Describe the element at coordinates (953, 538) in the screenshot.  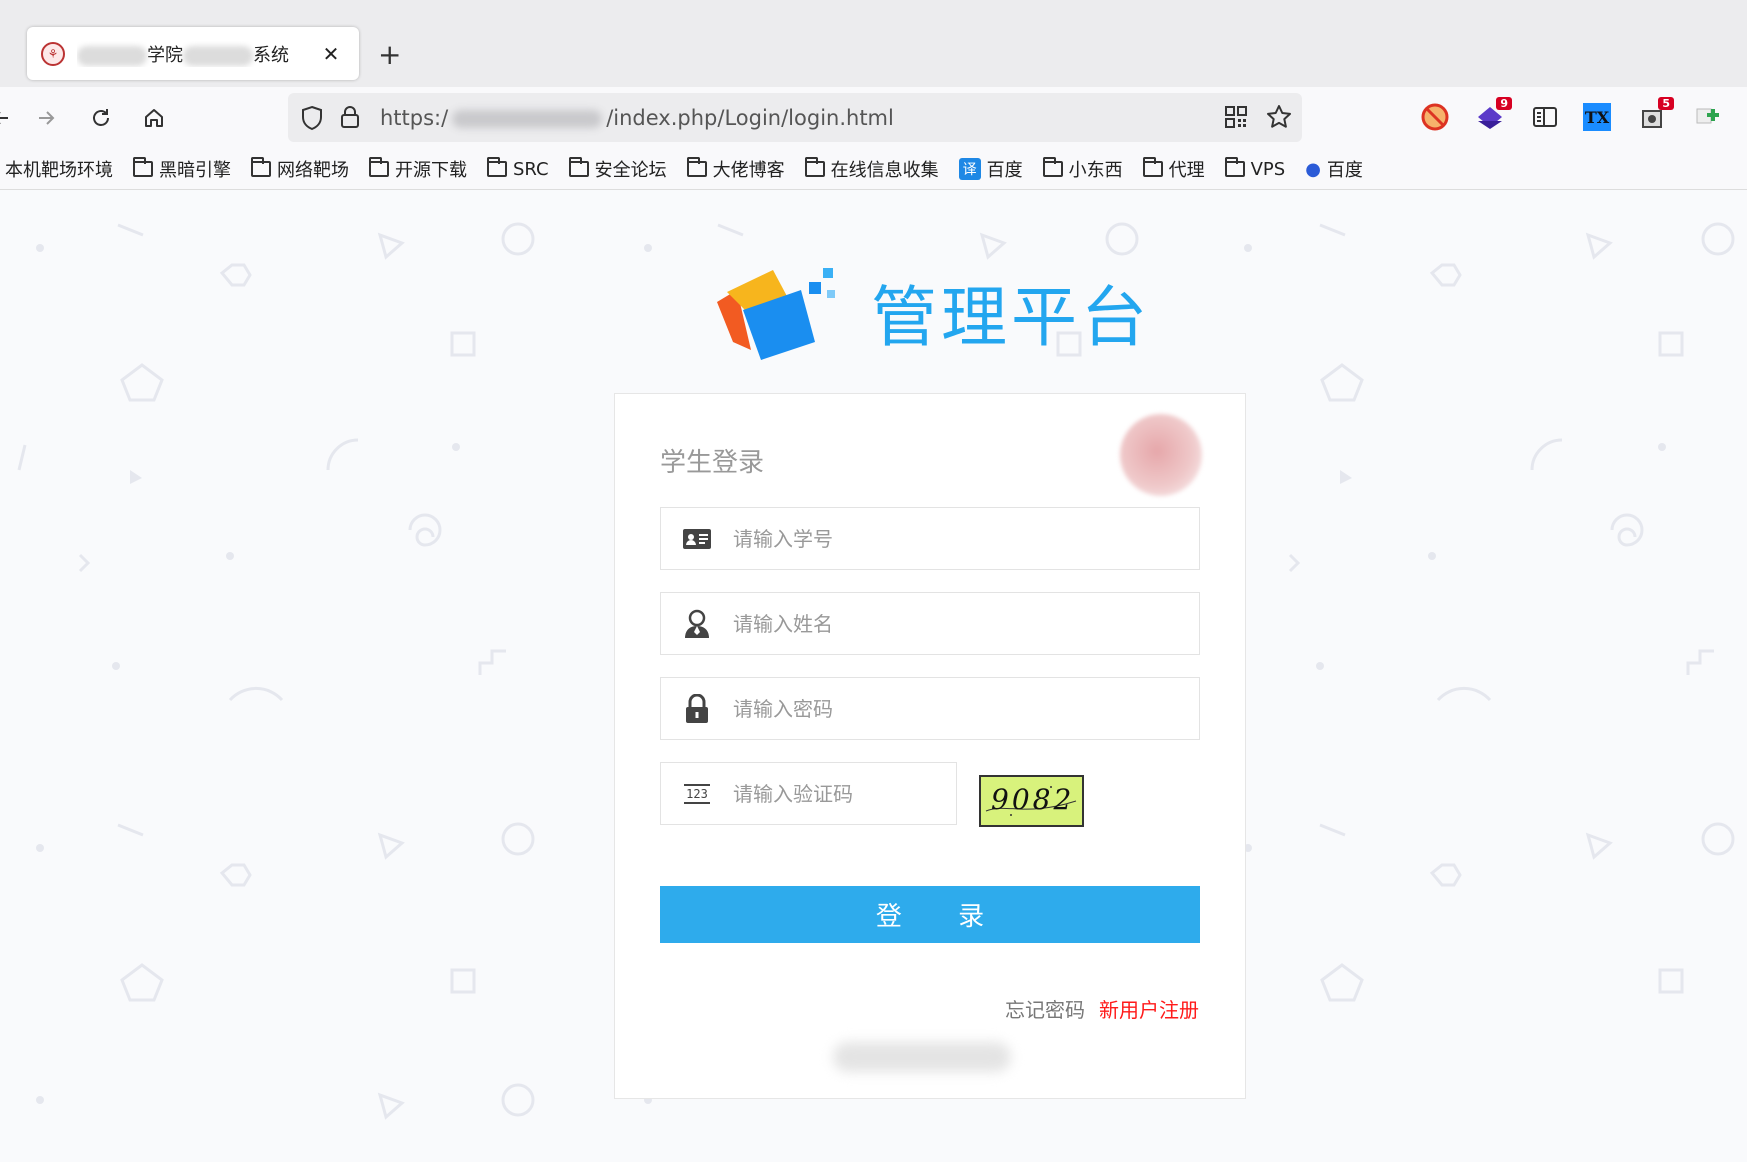
I see `student-id-input` at that location.